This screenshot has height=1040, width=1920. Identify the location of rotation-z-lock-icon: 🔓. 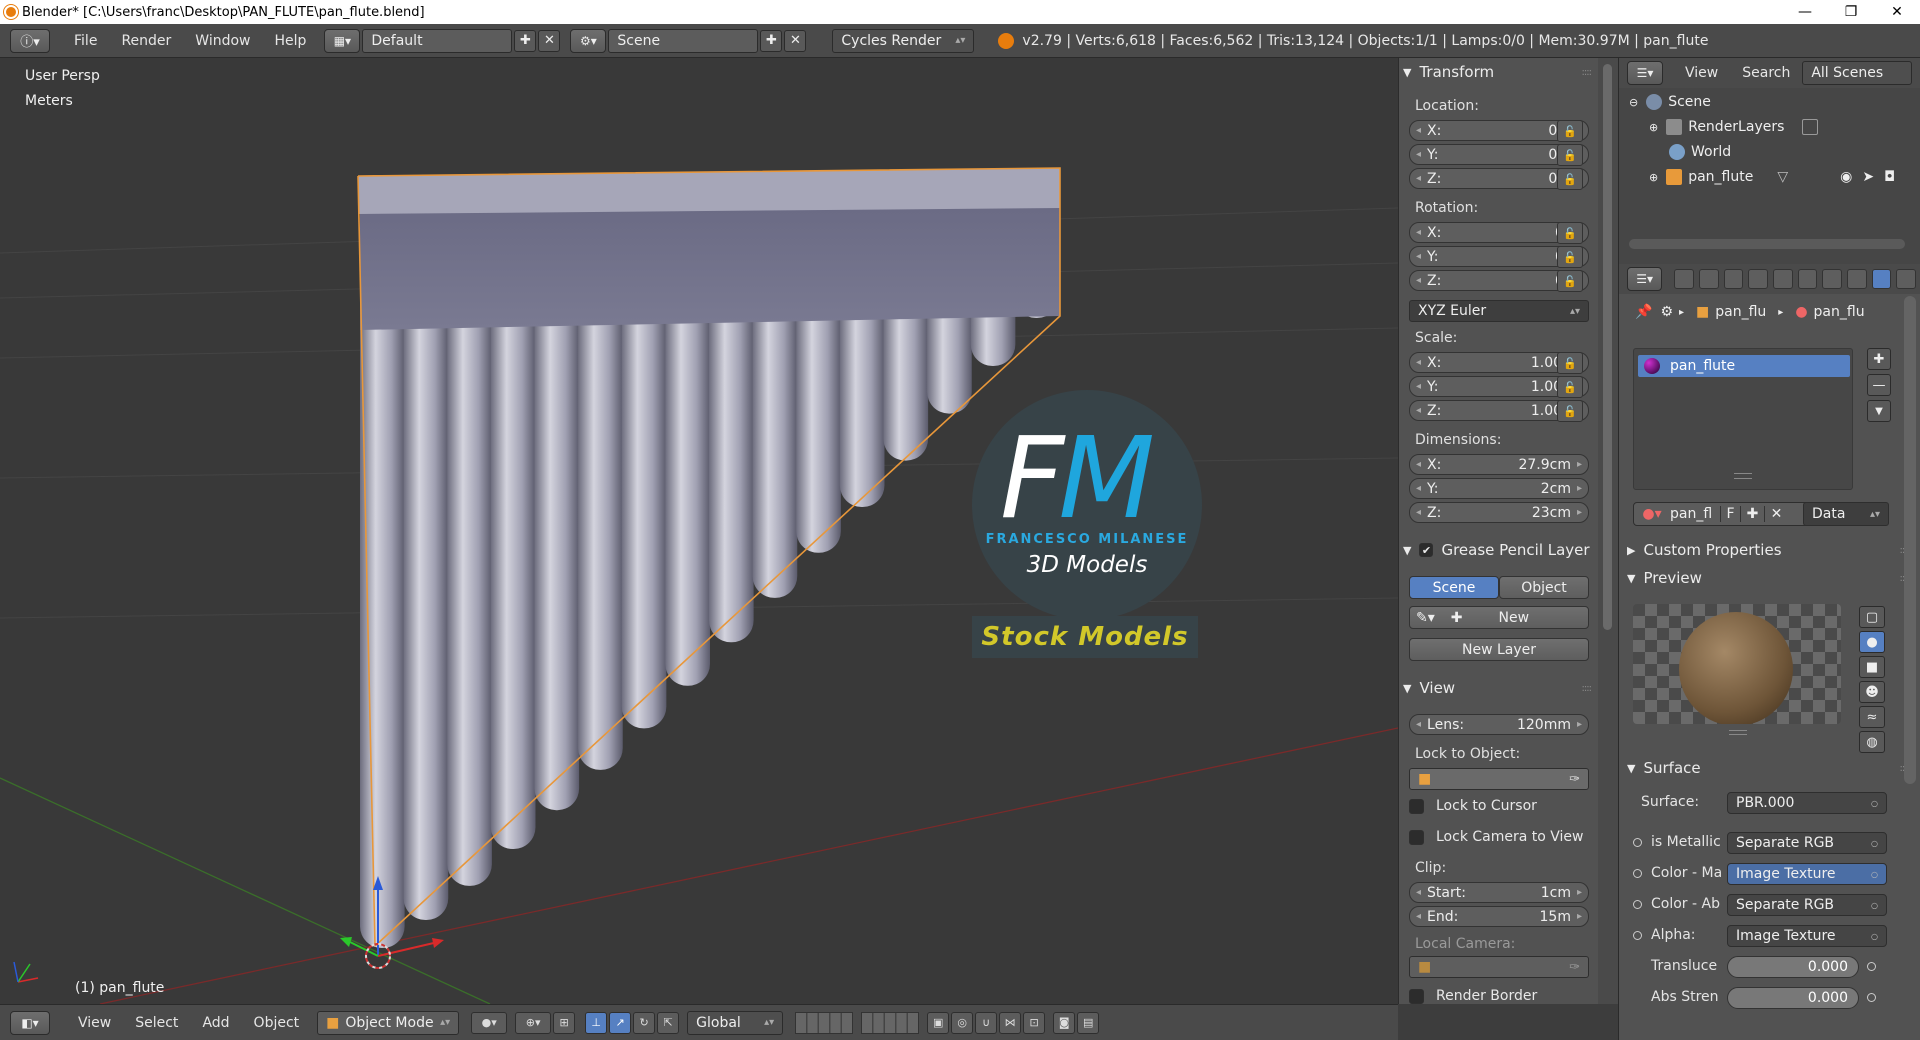
(1570, 281).